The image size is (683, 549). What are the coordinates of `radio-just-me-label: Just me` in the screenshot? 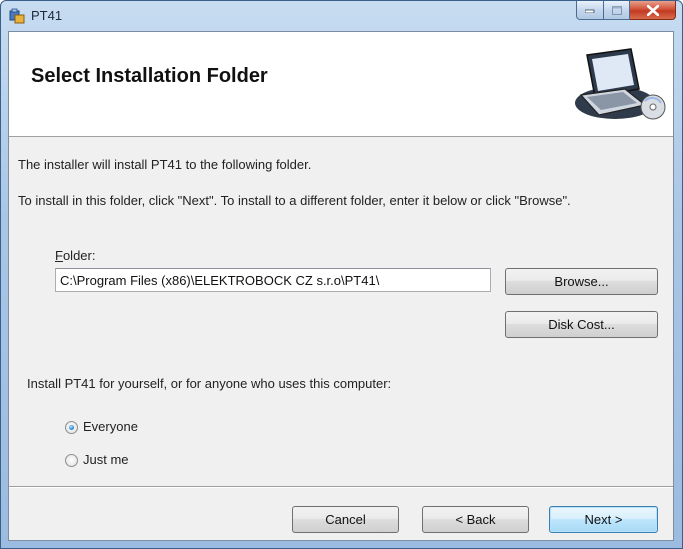 It's located at (106, 459).